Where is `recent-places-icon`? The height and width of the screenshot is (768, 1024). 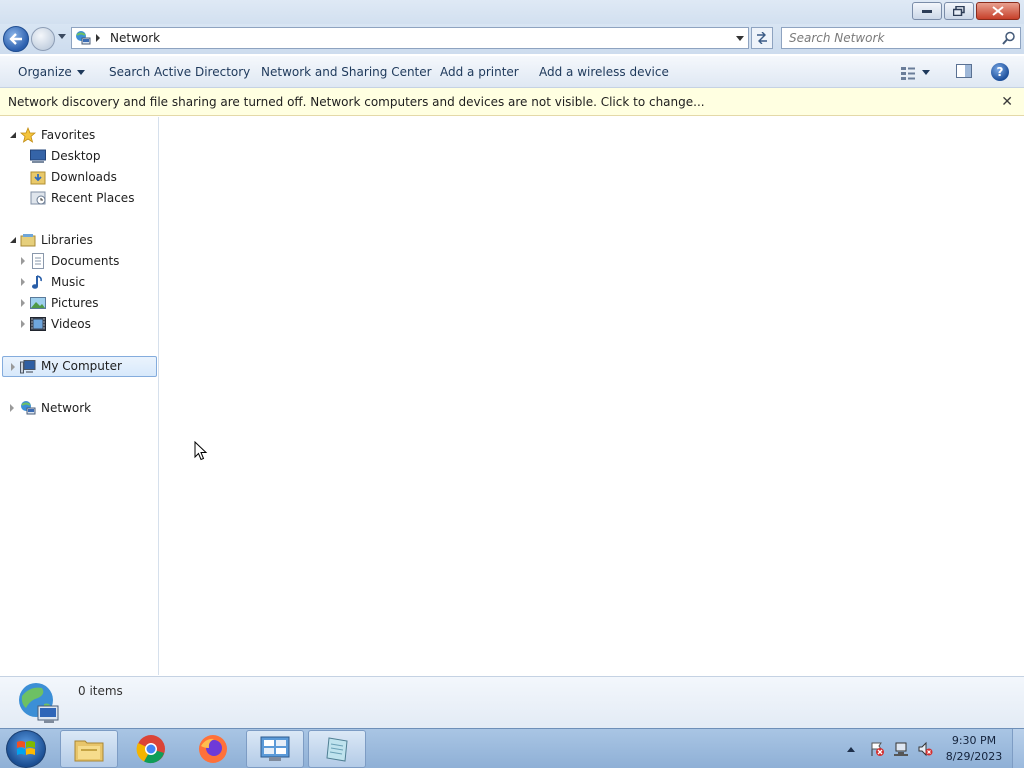 recent-places-icon is located at coordinates (38, 198).